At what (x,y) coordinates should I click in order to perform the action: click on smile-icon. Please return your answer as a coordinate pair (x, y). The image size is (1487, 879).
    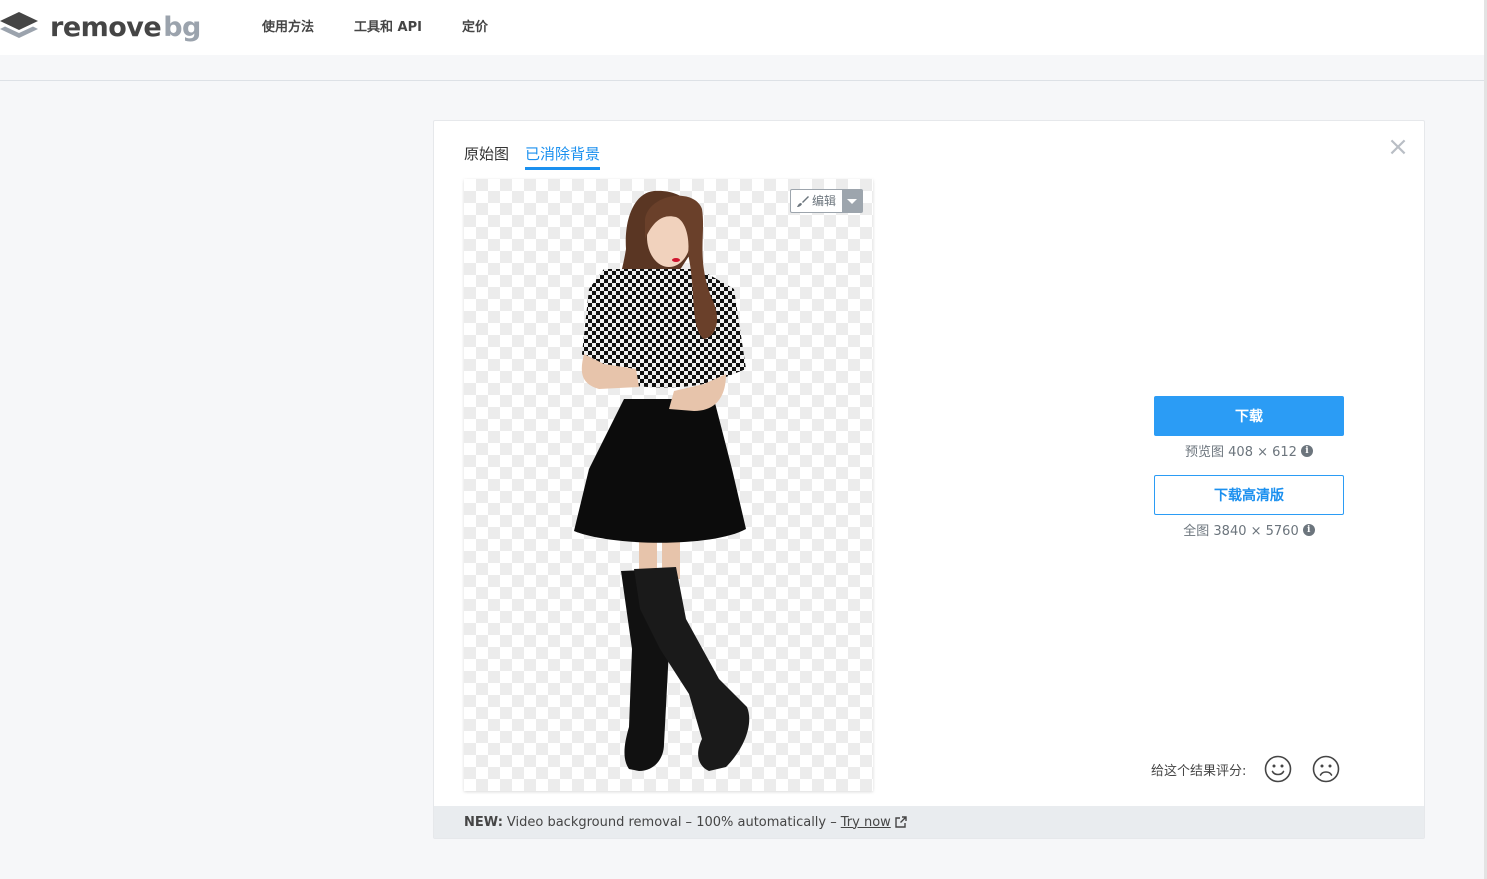
    Looking at the image, I should click on (1278, 769).